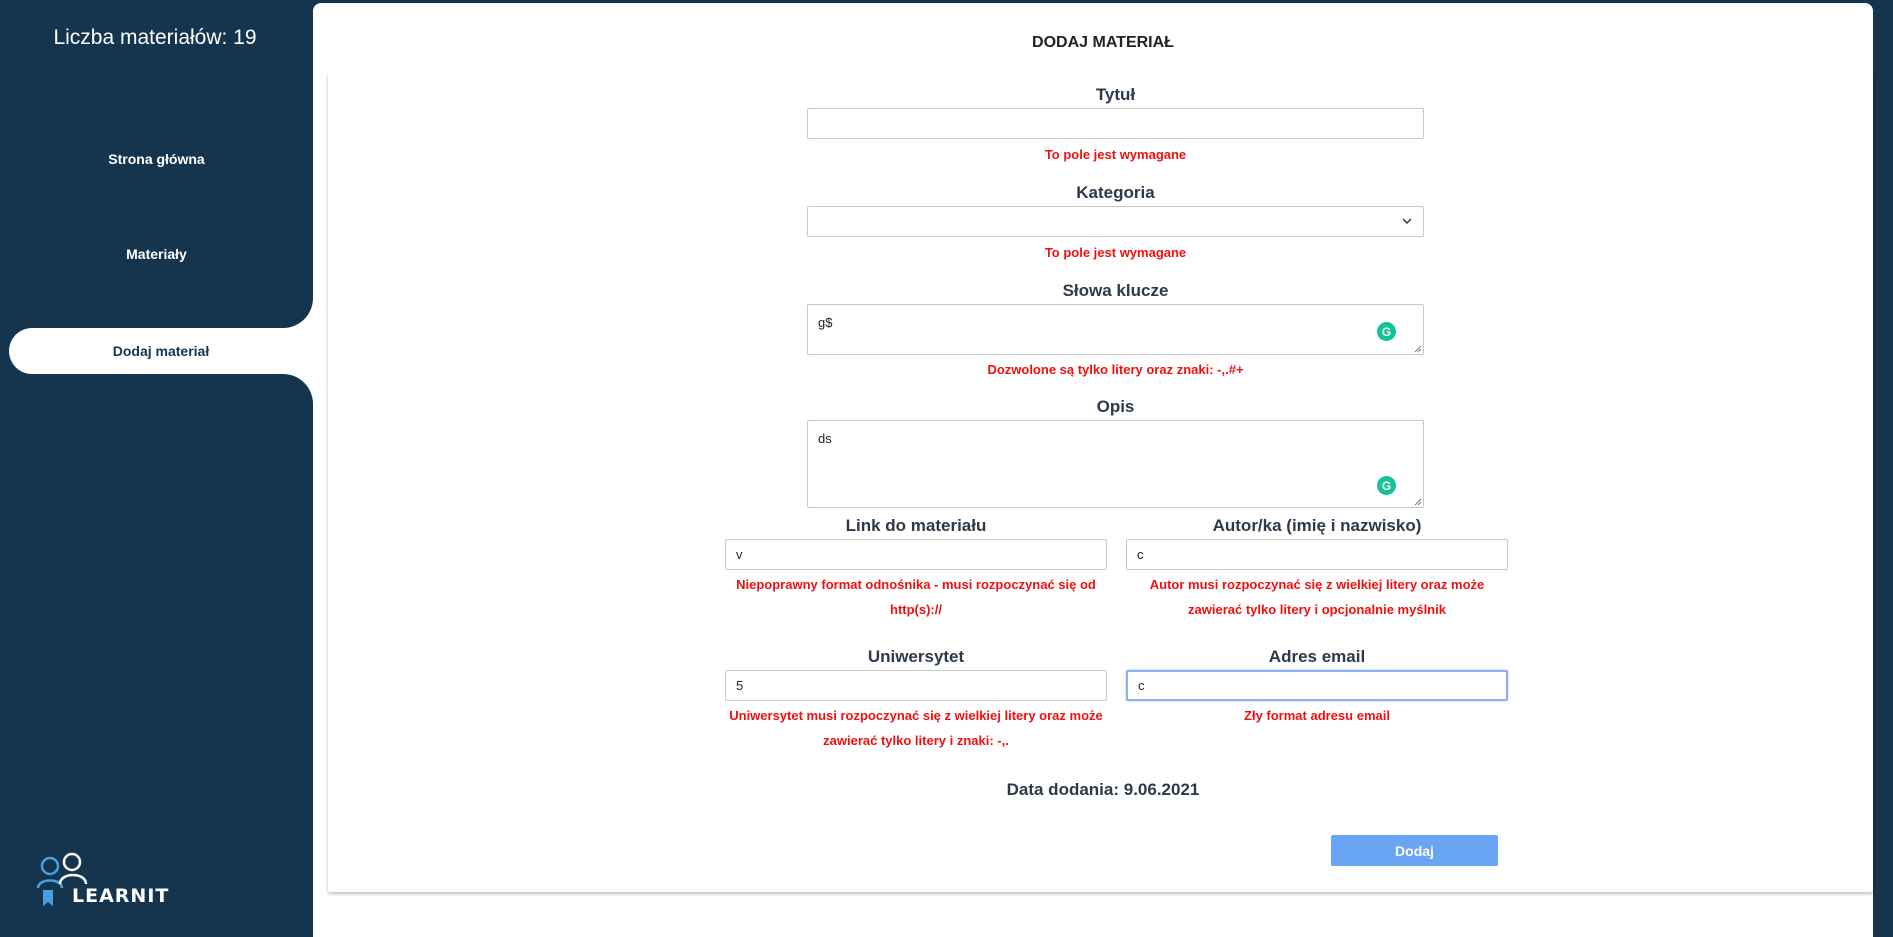 The width and height of the screenshot is (1893, 937). What do you see at coordinates (1115, 464) in the screenshot?
I see `description-textarea: ds G` at bounding box center [1115, 464].